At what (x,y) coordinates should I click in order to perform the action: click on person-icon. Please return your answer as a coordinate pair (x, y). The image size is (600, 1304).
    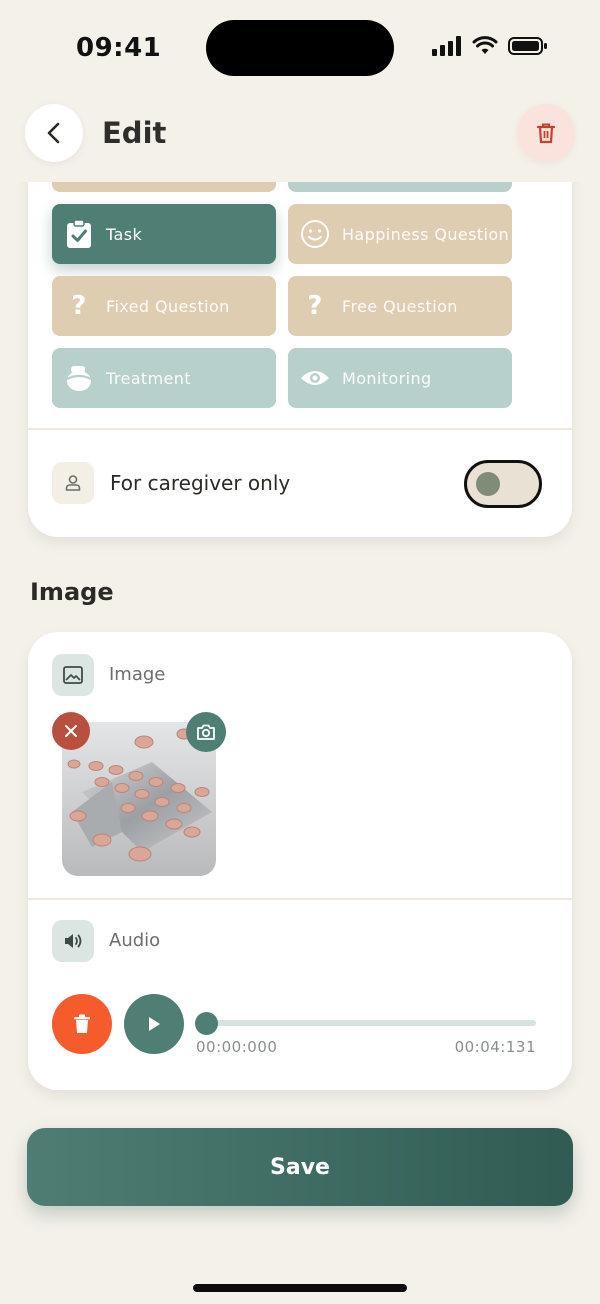
    Looking at the image, I should click on (73, 483).